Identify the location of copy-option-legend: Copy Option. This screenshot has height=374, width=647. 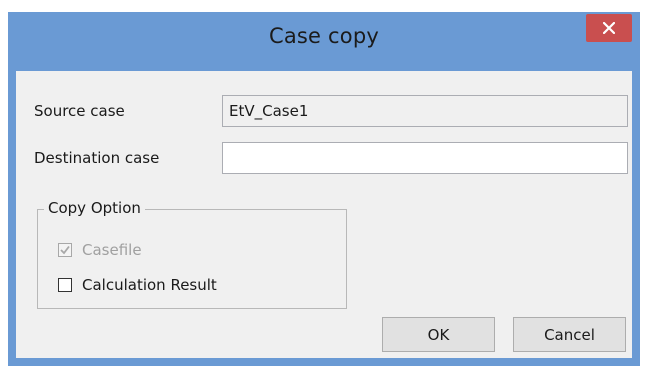
(94, 208).